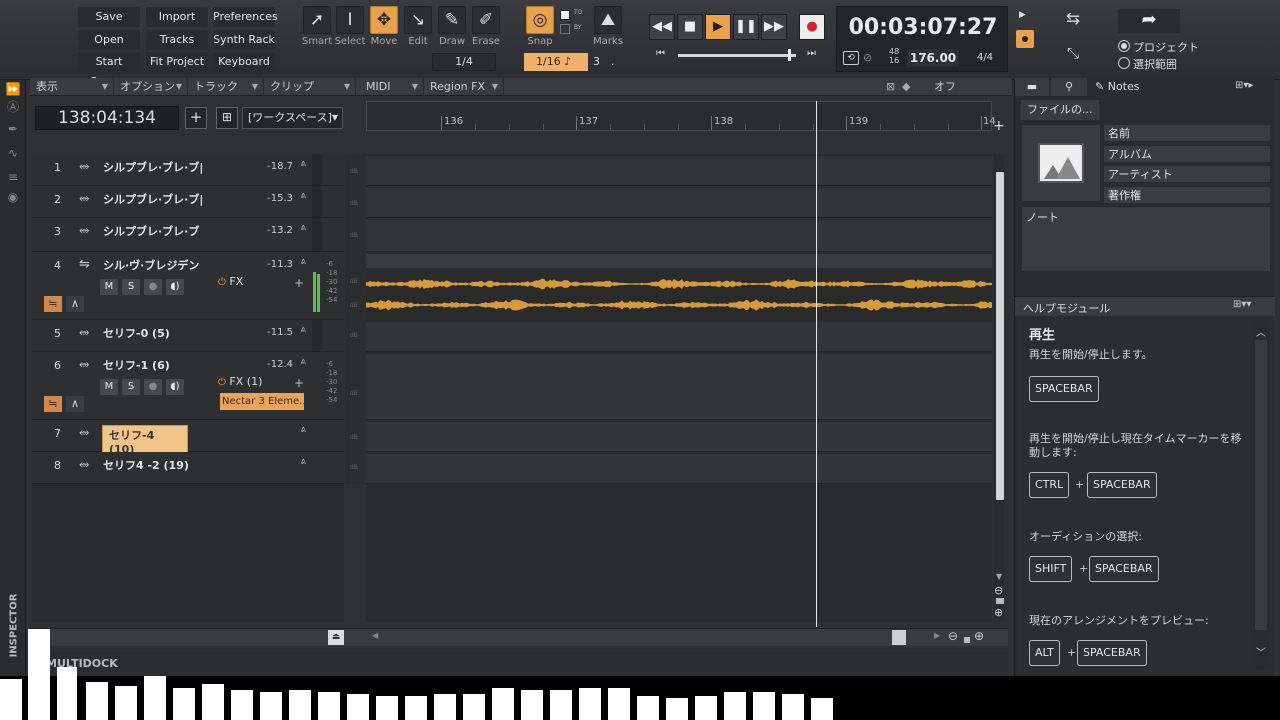  Describe the element at coordinates (146, 465) in the screenshot. I see `track-name: セリフ4 -2 (19)` at that location.